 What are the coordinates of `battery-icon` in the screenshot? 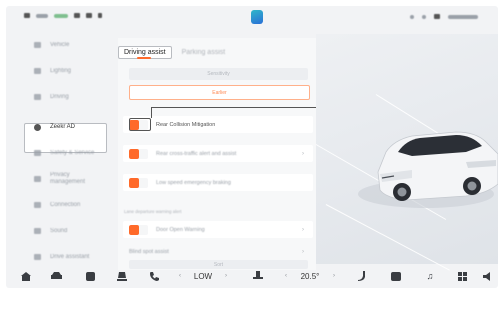 It's located at (89, 15).